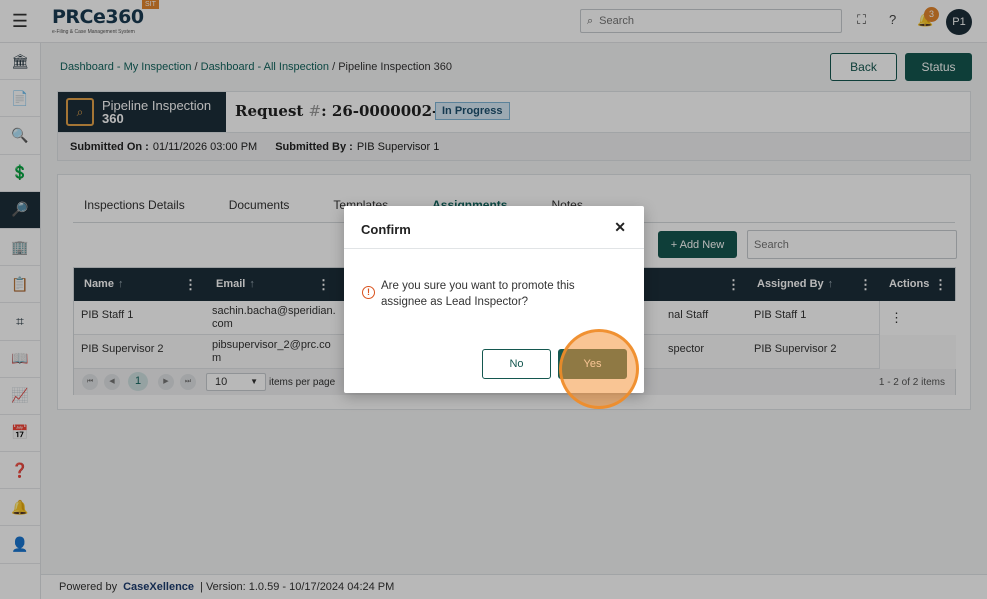 This screenshot has width=987, height=599. What do you see at coordinates (592, 364) in the screenshot?
I see `yes-button: Yes` at bounding box center [592, 364].